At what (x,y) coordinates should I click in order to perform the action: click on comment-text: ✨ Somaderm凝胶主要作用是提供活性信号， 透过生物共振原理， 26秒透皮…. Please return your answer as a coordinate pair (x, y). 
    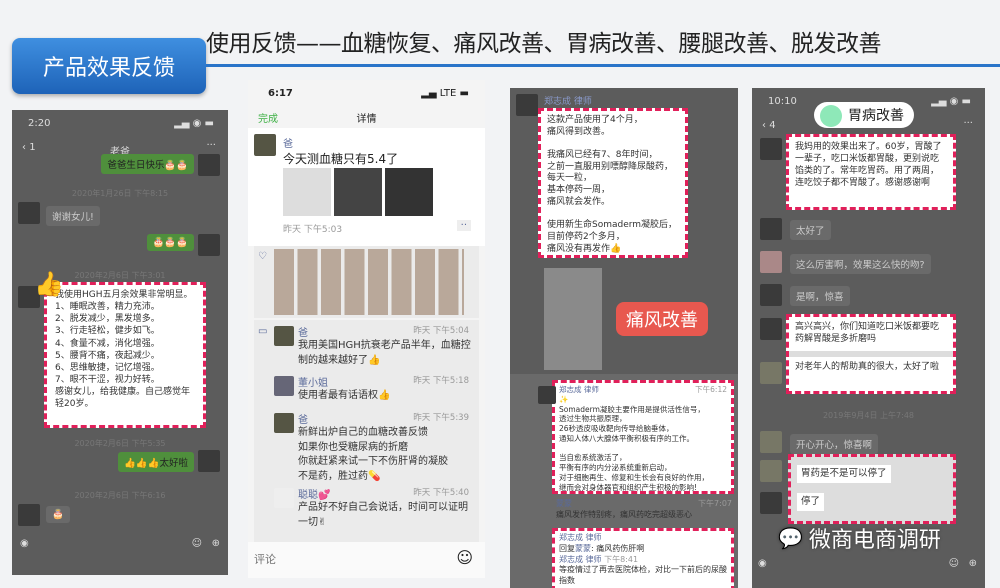
    Looking at the image, I should click on (634, 443).